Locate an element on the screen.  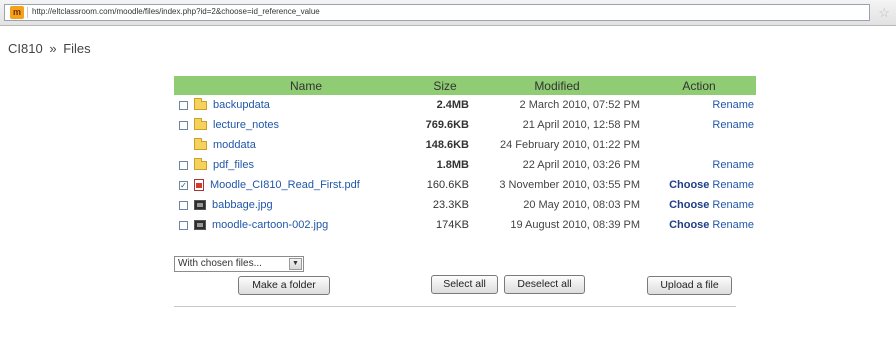
file-link: pdf_files is located at coordinates (233, 165).